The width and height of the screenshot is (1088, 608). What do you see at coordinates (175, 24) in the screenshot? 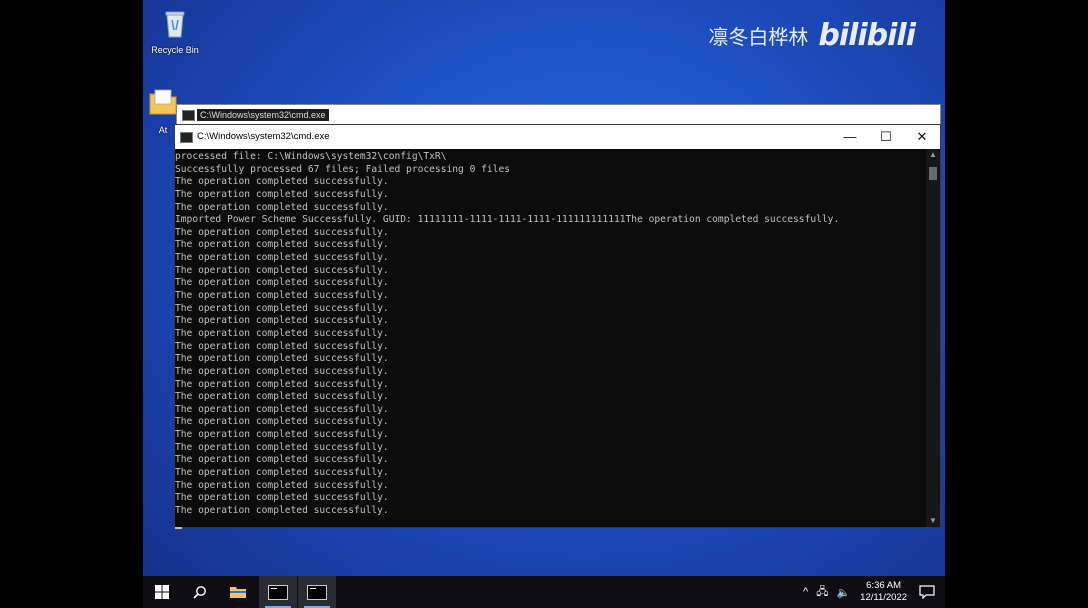
I see `recycle-bin-icon` at bounding box center [175, 24].